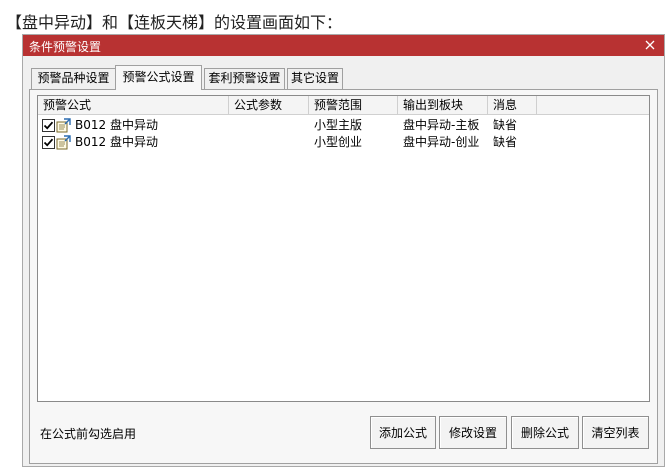 The image size is (665, 467). I want to click on column-header-formula: 预警公式, so click(133, 105).